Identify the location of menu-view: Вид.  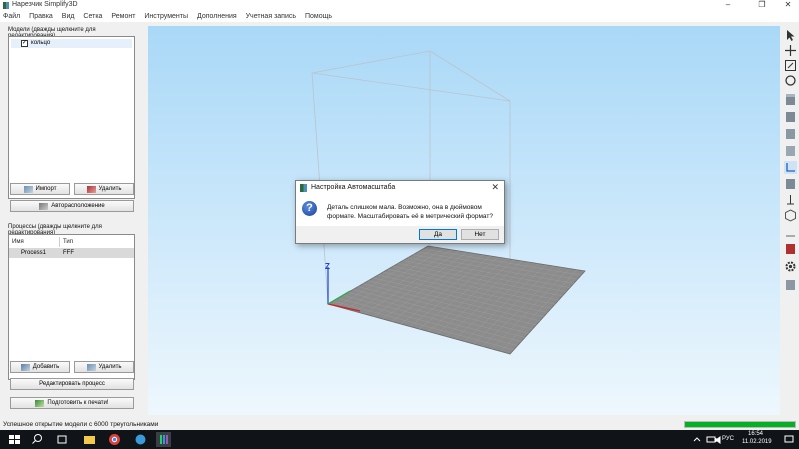
(68, 16).